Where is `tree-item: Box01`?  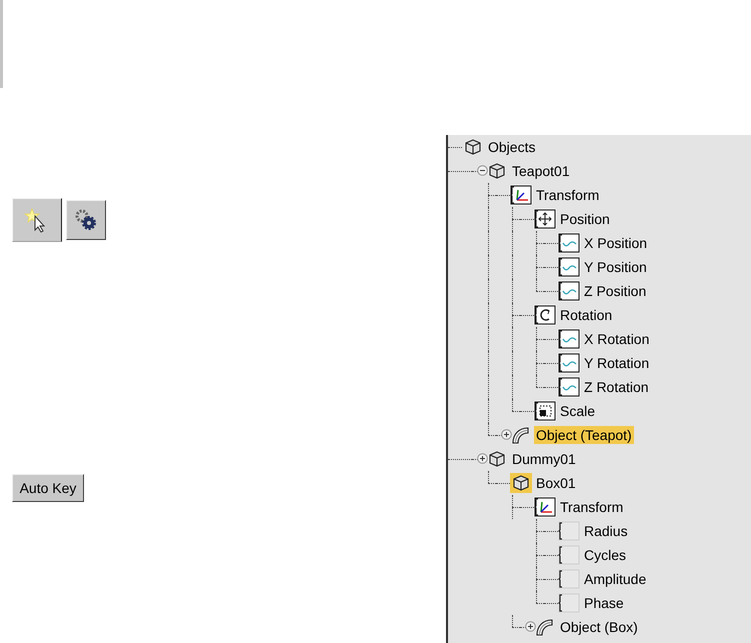 tree-item: Box01 is located at coordinates (556, 483).